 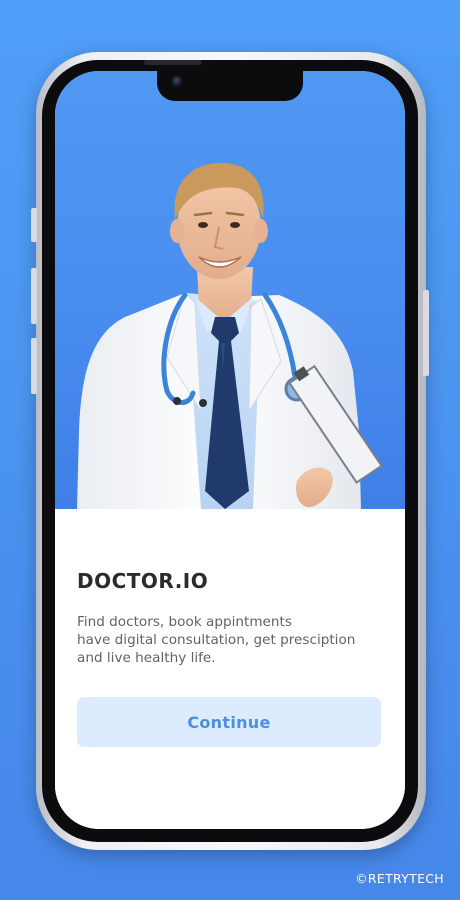 I want to click on speaker-grille, so click(x=173, y=62).